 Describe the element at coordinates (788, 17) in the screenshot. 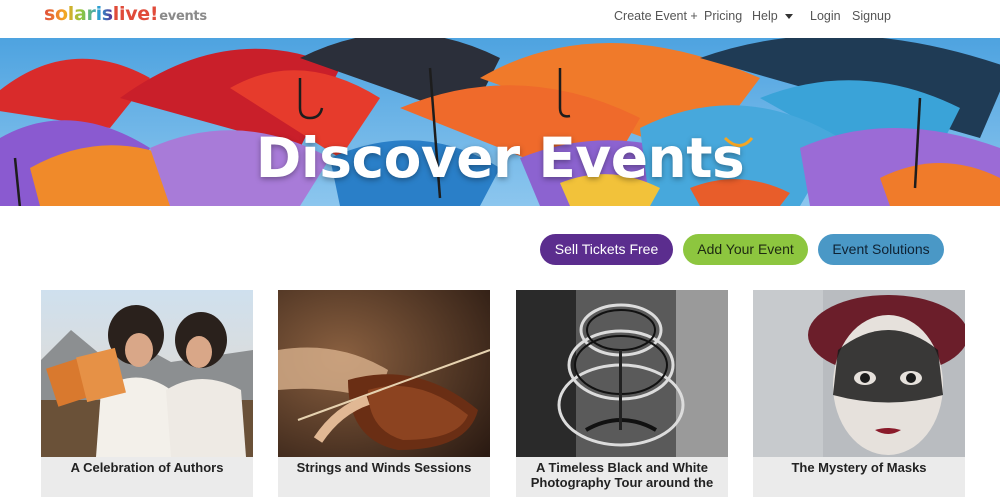

I see `chevron-down-icon` at that location.